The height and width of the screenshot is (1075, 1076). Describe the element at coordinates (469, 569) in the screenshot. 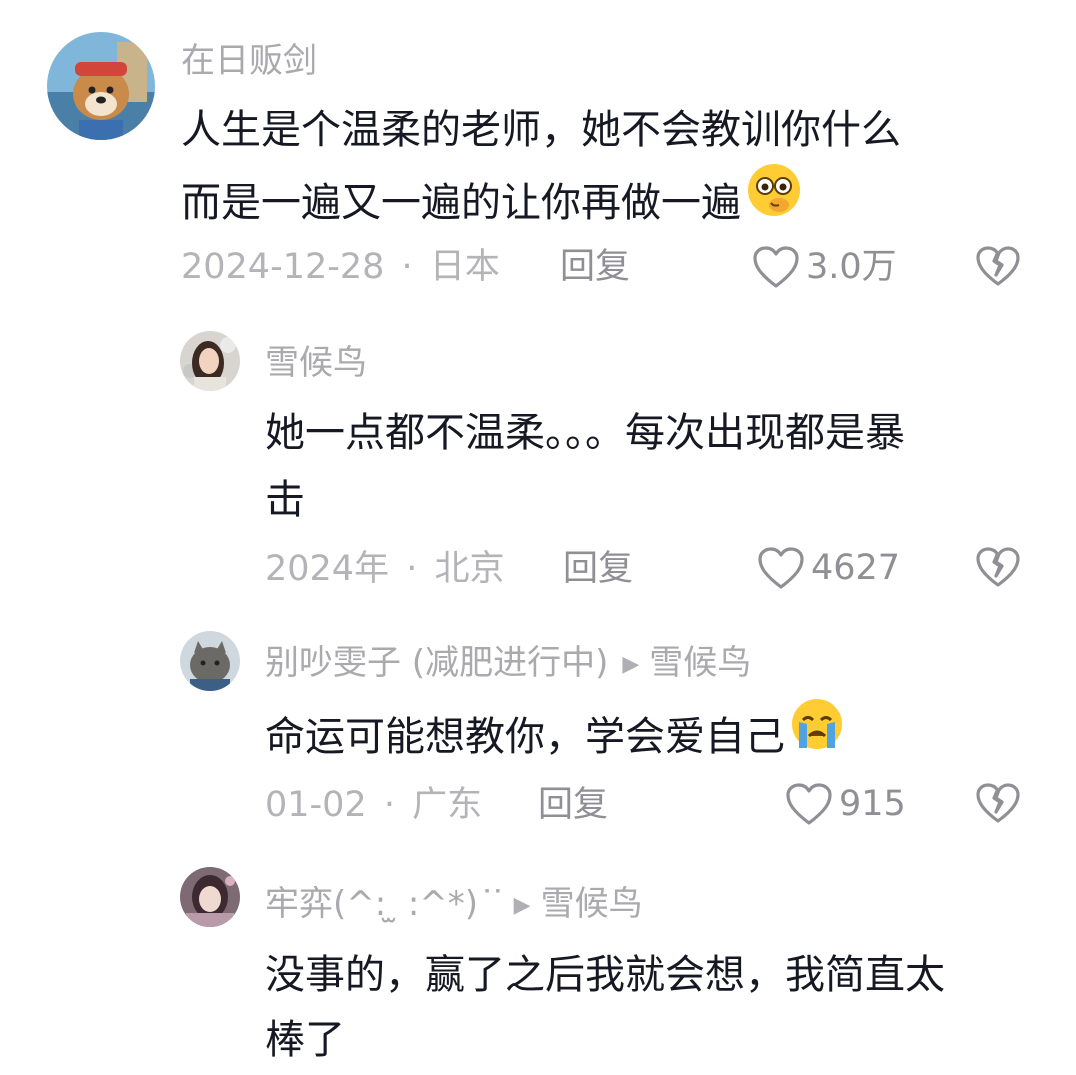

I see `comment-location: 北京` at that location.